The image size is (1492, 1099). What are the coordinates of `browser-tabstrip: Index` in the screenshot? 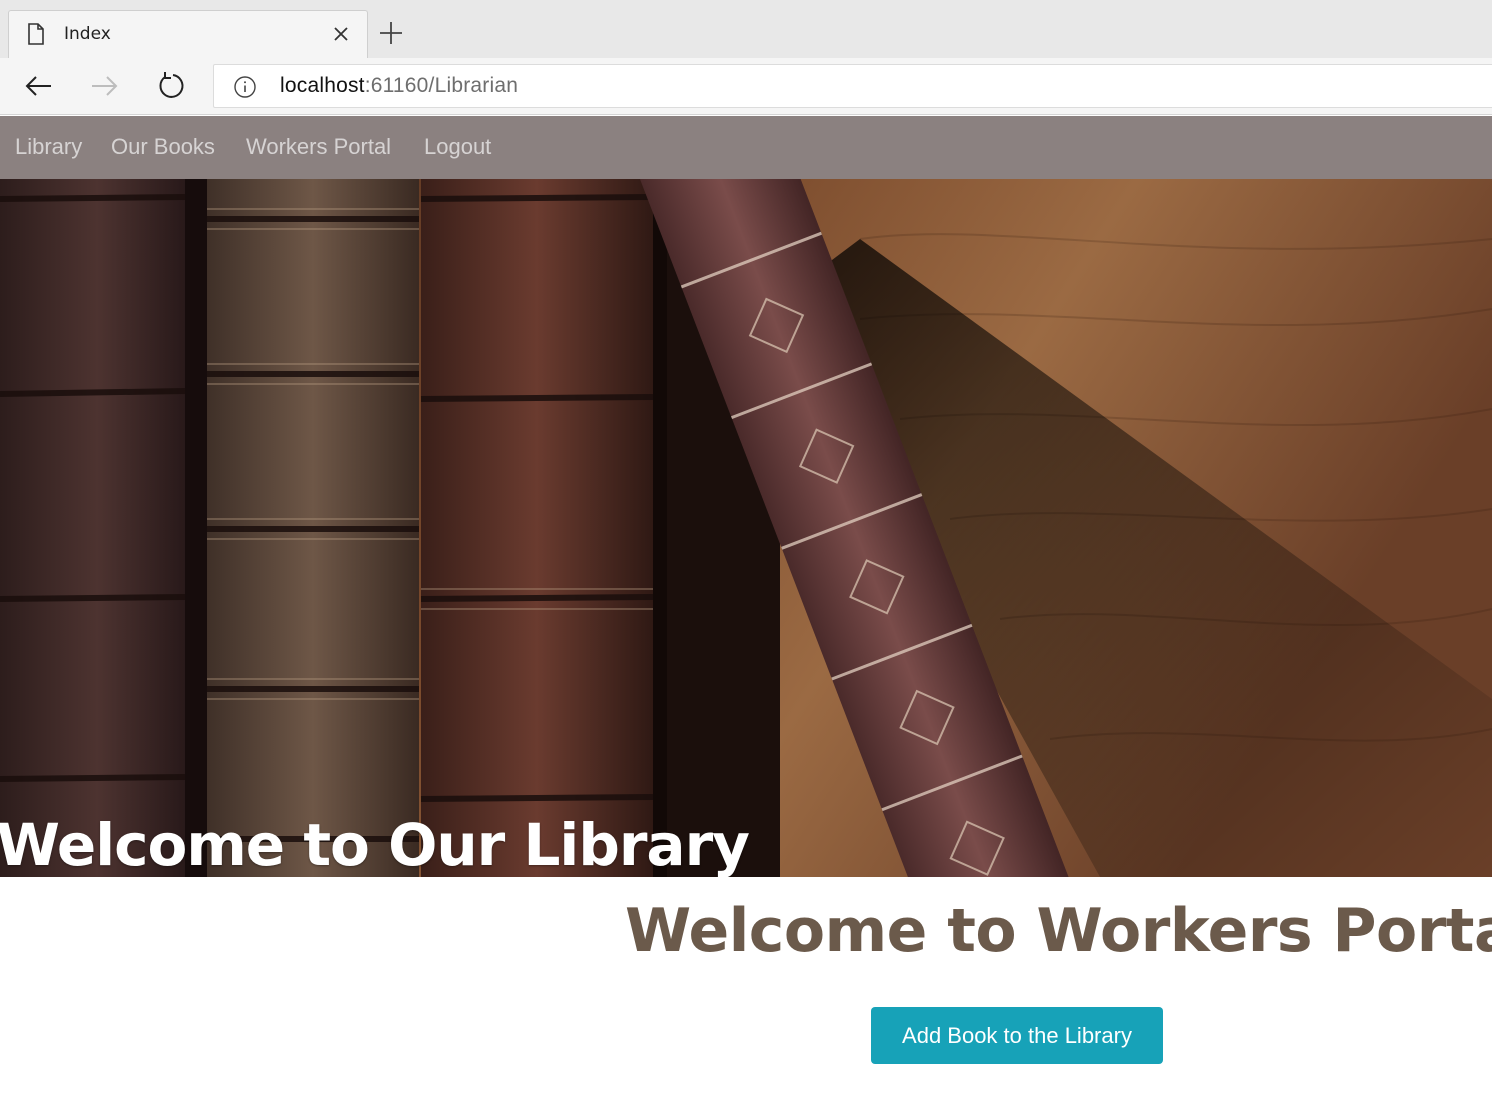 It's located at (746, 29).